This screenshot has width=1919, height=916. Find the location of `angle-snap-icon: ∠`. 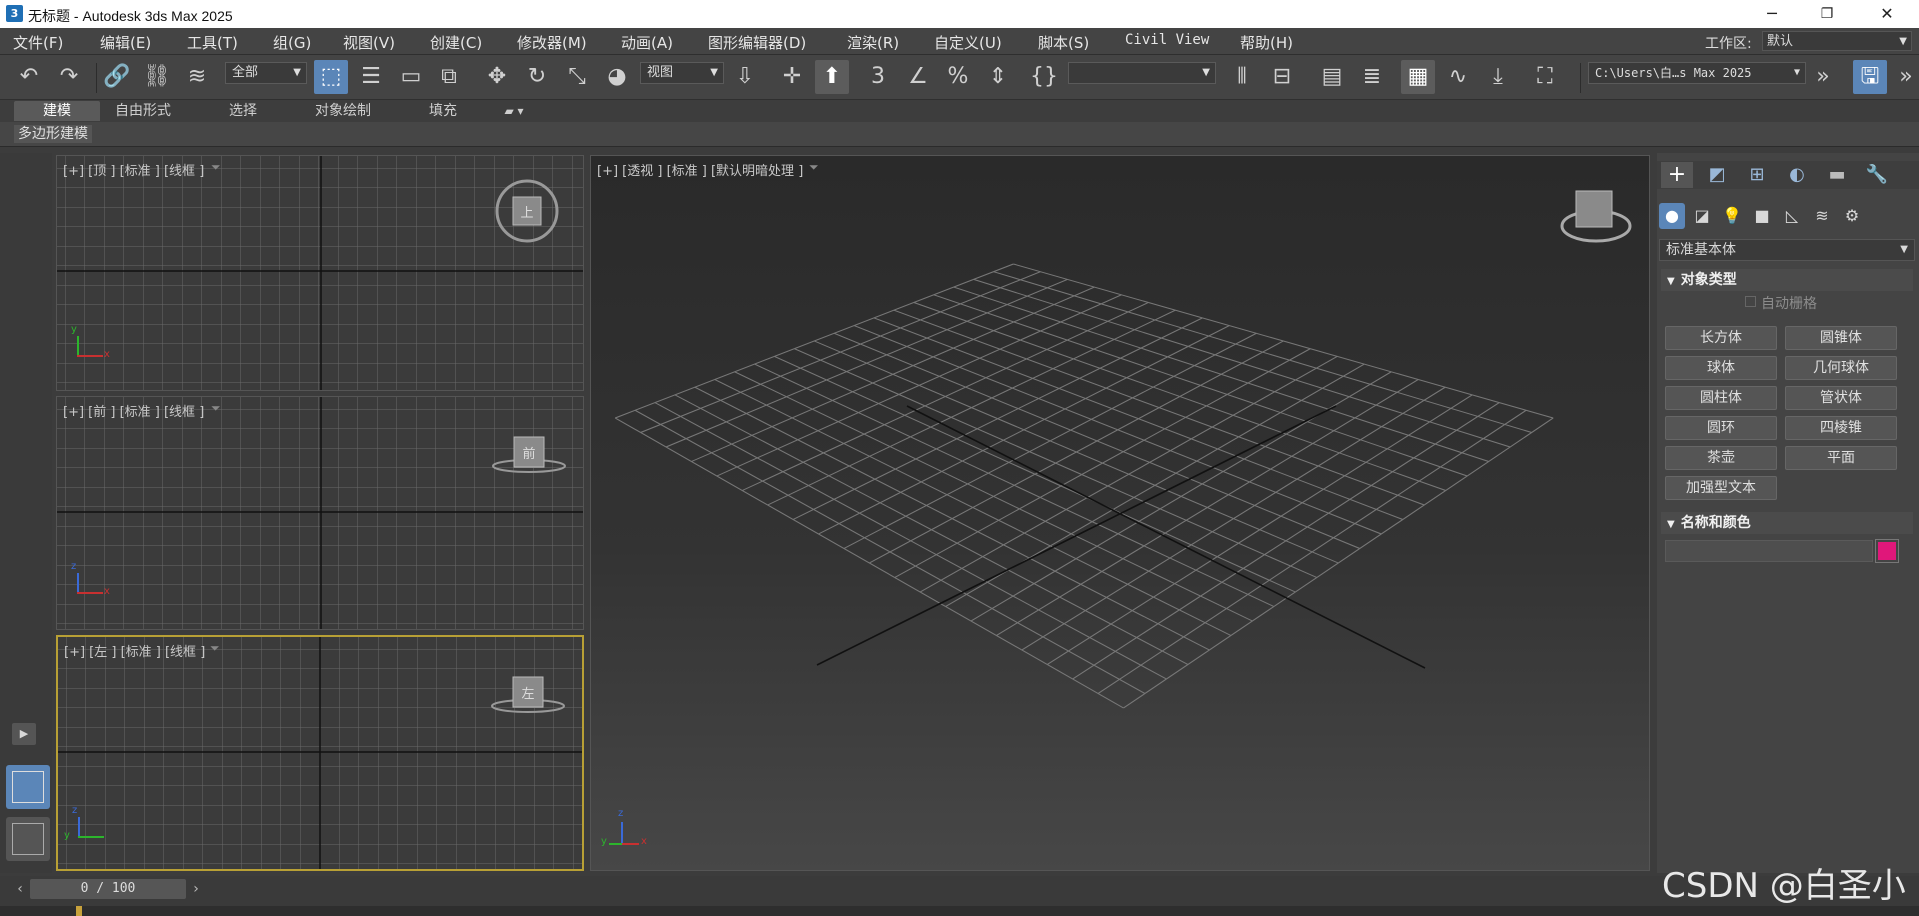

angle-snap-icon: ∠ is located at coordinates (918, 77).